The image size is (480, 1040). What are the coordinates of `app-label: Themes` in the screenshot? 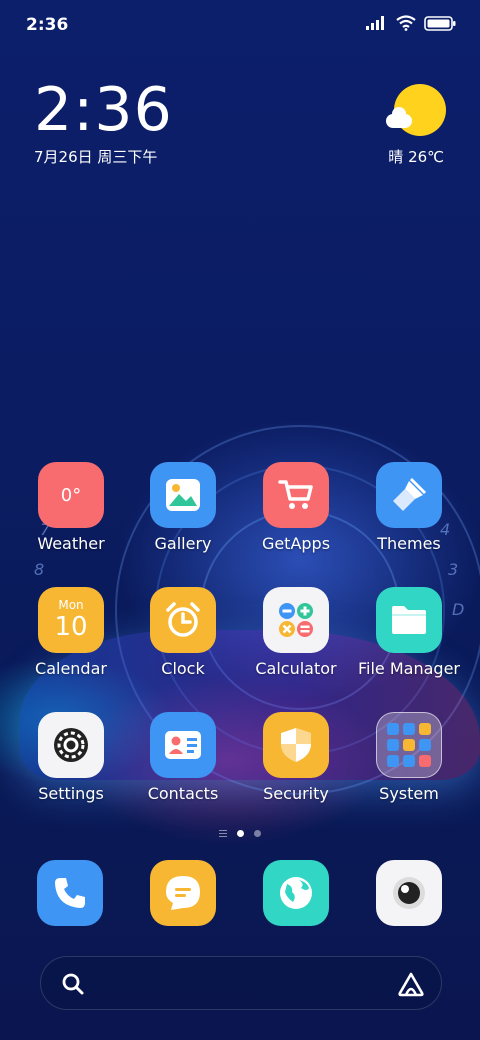 It's located at (409, 543).